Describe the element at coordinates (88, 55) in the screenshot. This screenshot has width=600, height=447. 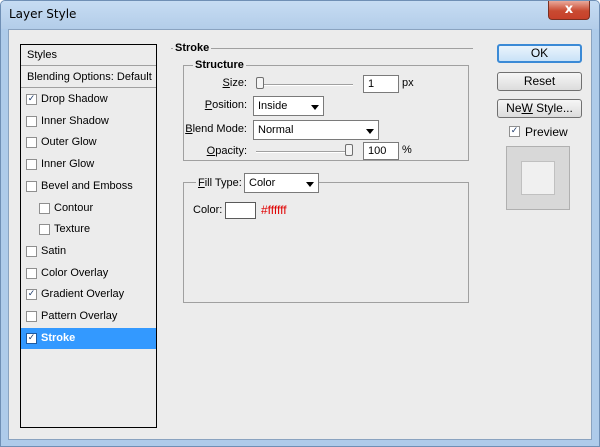
I see `styles-header: Styles` at that location.